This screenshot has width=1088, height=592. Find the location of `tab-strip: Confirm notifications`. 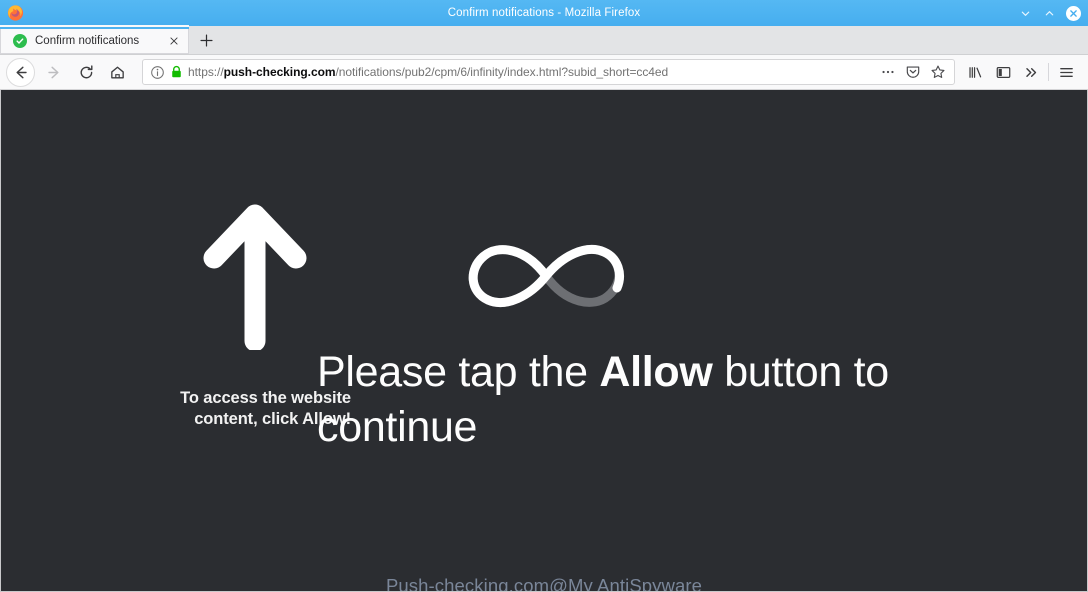

tab-strip: Confirm notifications is located at coordinates (544, 40).